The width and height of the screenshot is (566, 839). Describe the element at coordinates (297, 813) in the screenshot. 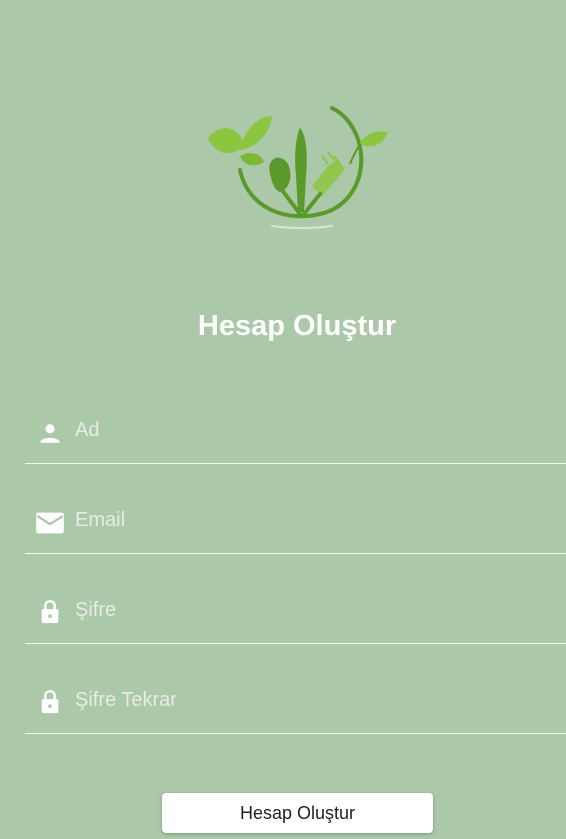

I see `create-account-button: Hesap Oluştur` at that location.